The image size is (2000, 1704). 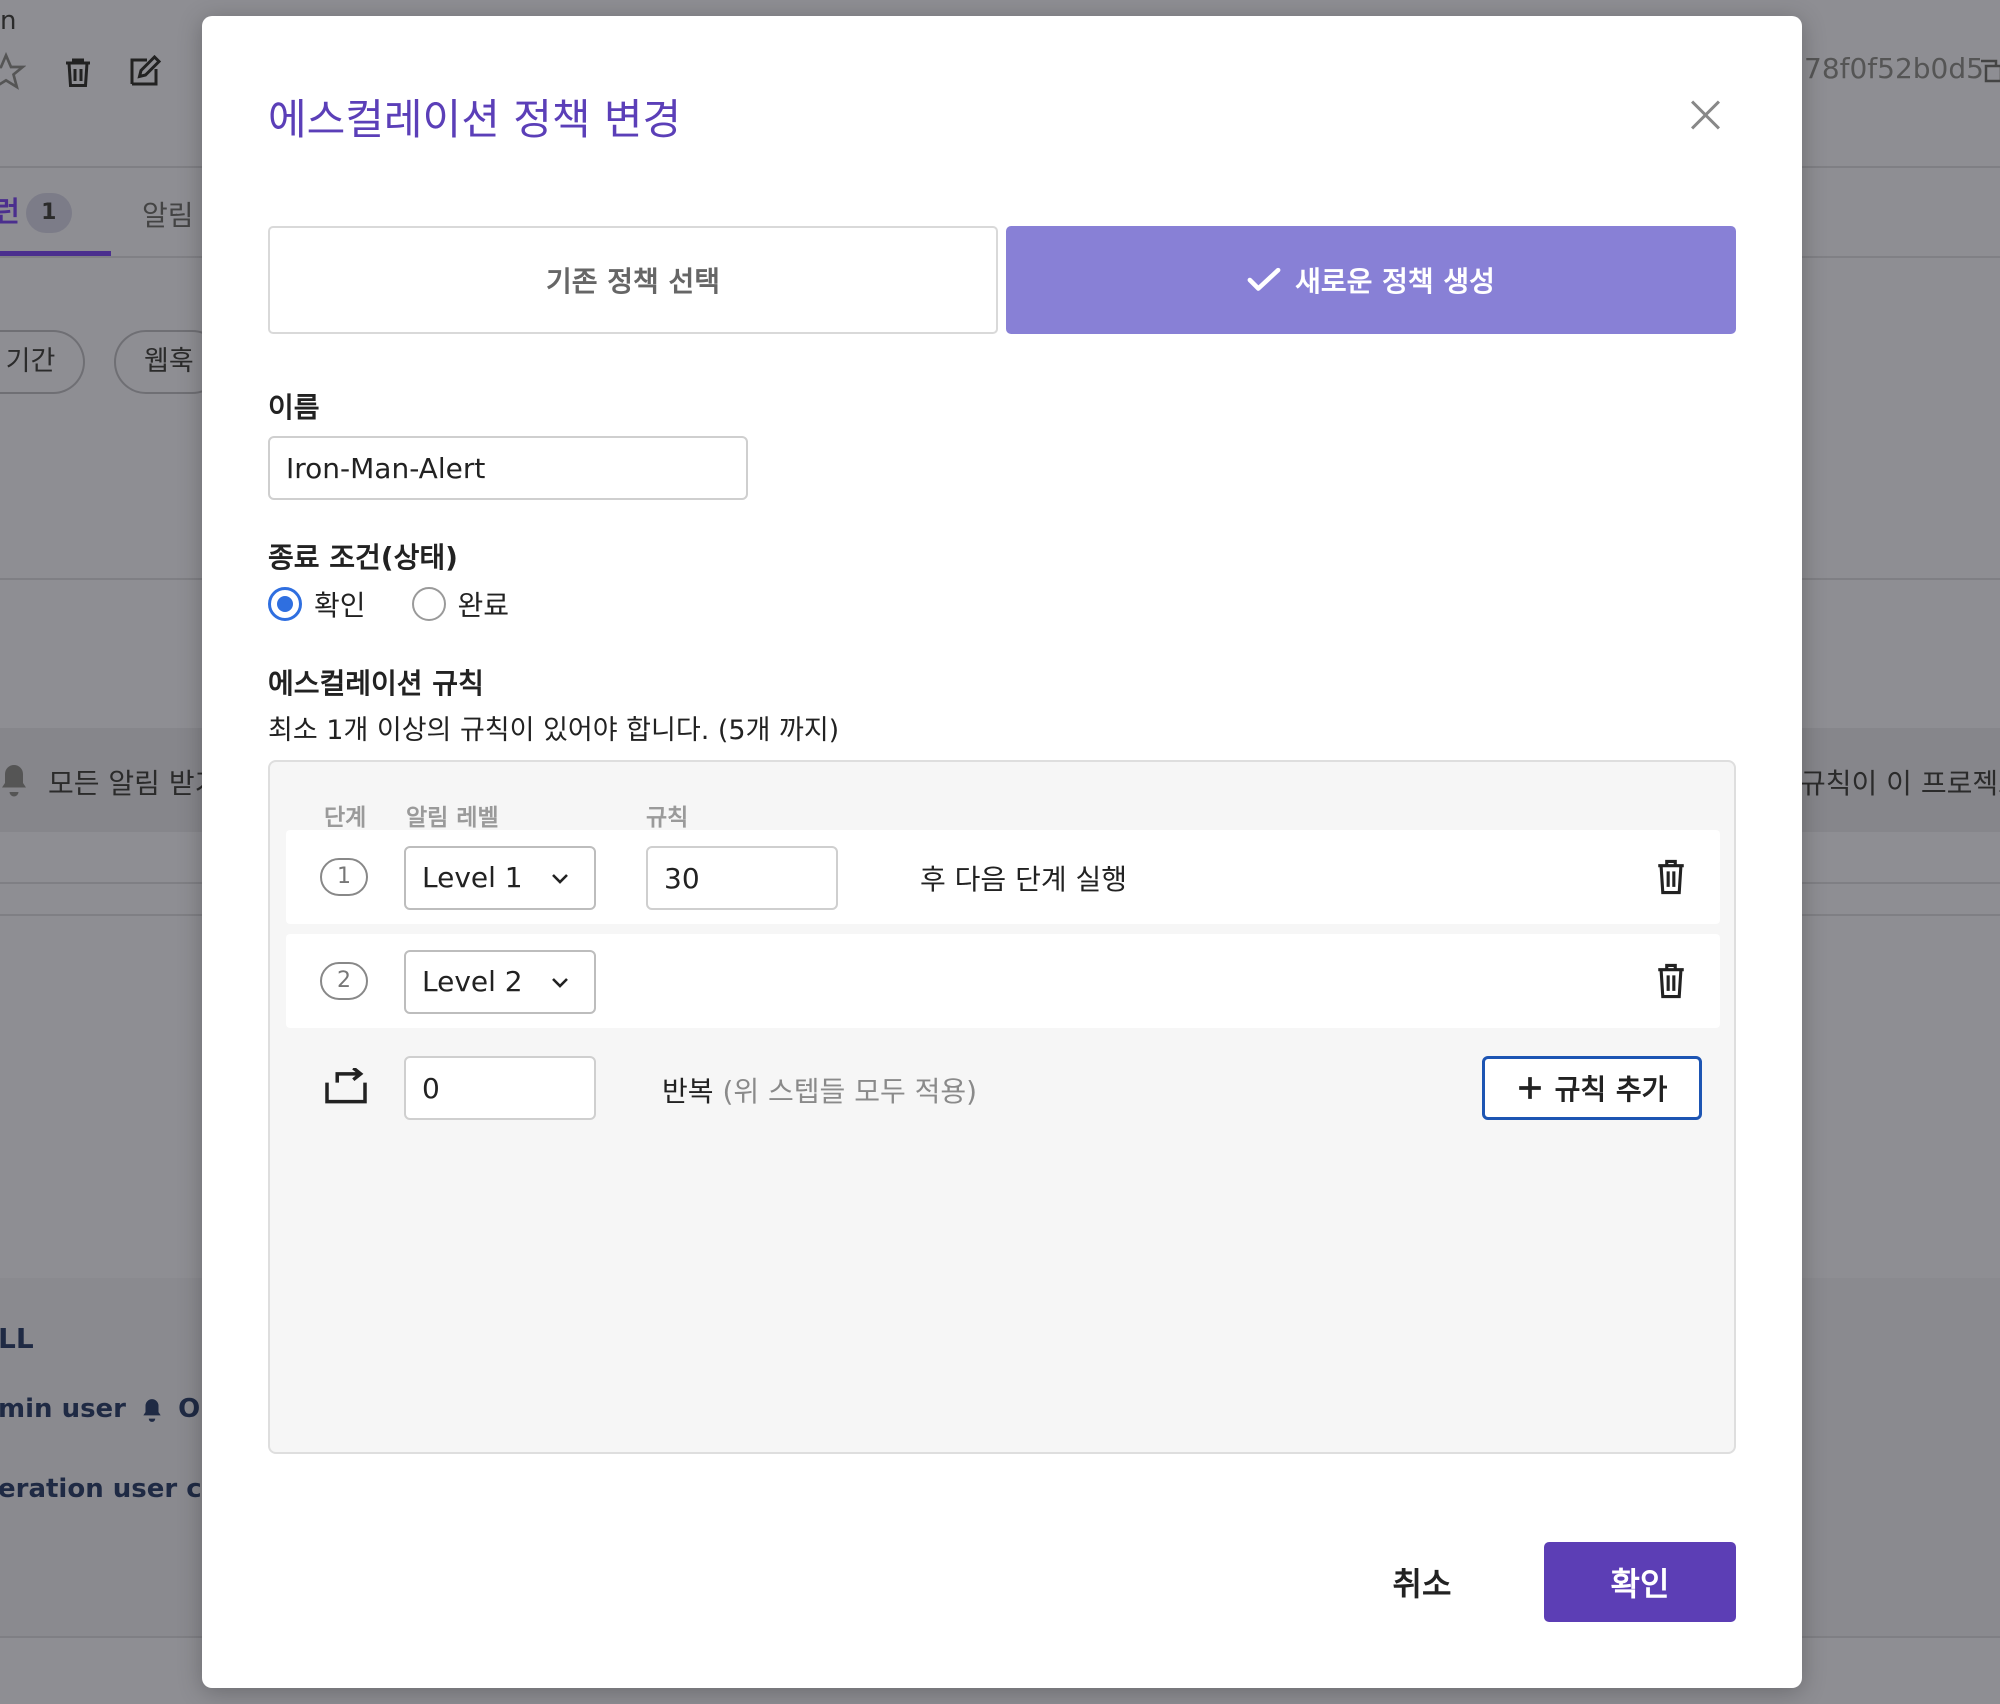 What do you see at coordinates (43, 362) in the screenshot?
I see `bg-pill-period: | 기간` at bounding box center [43, 362].